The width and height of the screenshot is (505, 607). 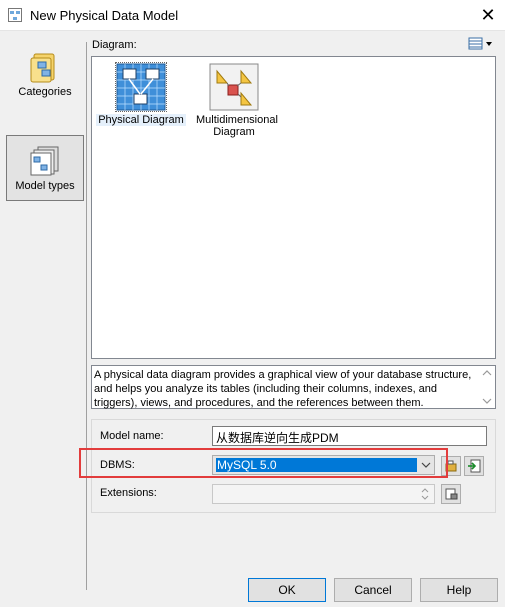 I want to click on model-types-icon, so click(x=44, y=161).